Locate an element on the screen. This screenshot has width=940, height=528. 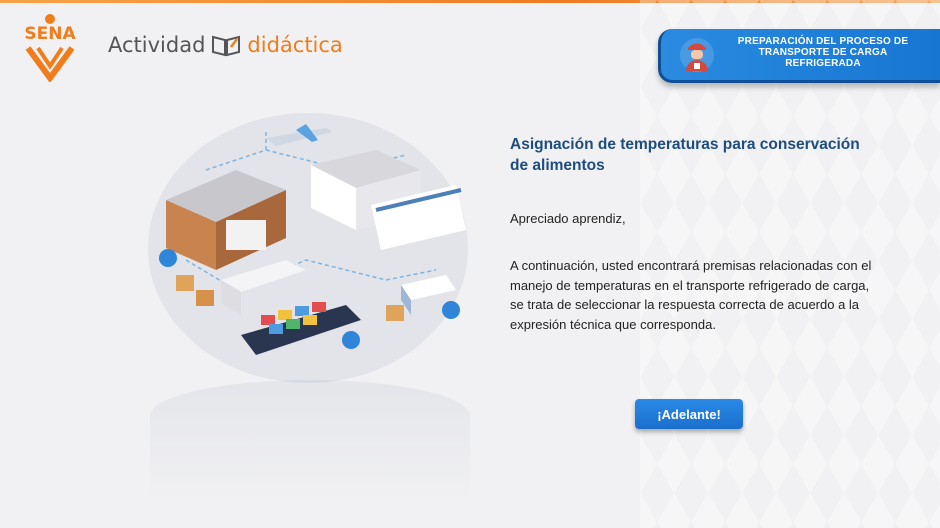
course-title-line-3: REFRIGERADA is located at coordinates (823, 63).